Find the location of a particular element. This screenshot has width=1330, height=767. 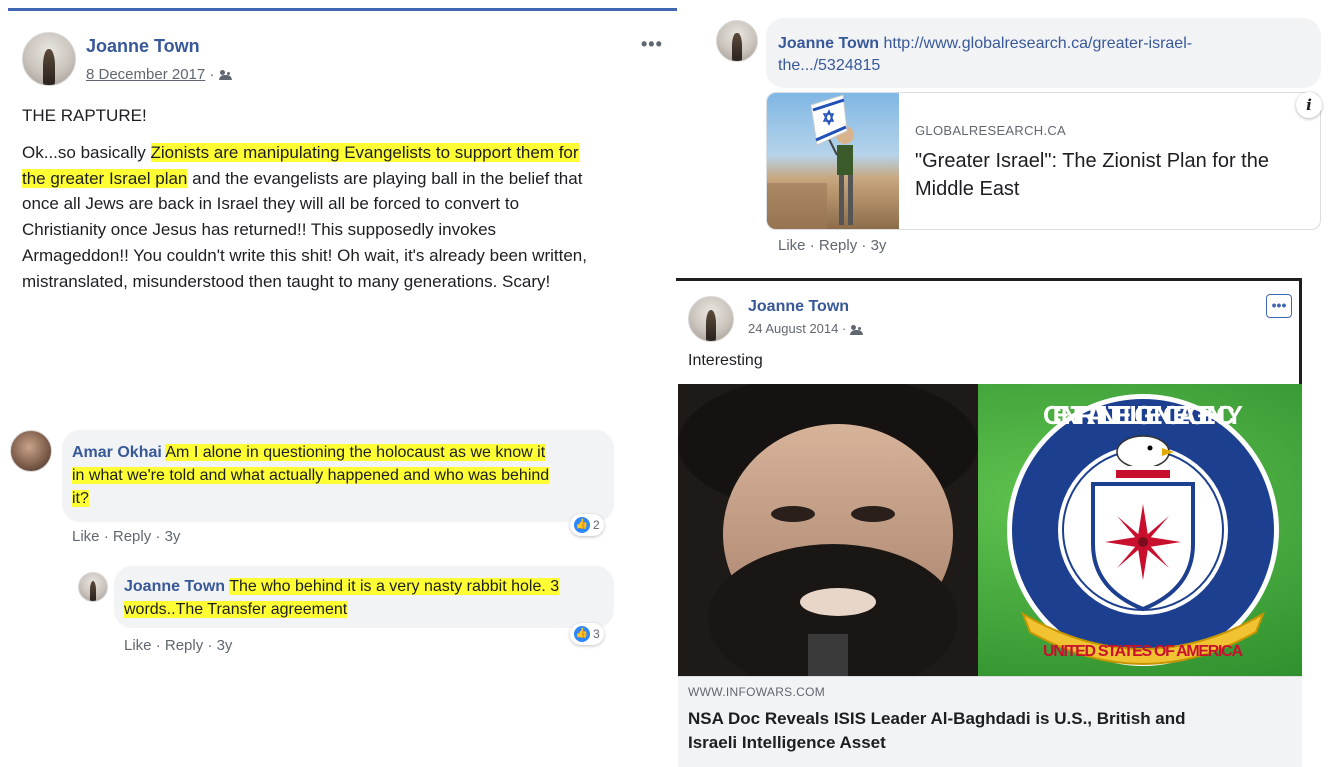

link-thumbnail is located at coordinates (833, 161).